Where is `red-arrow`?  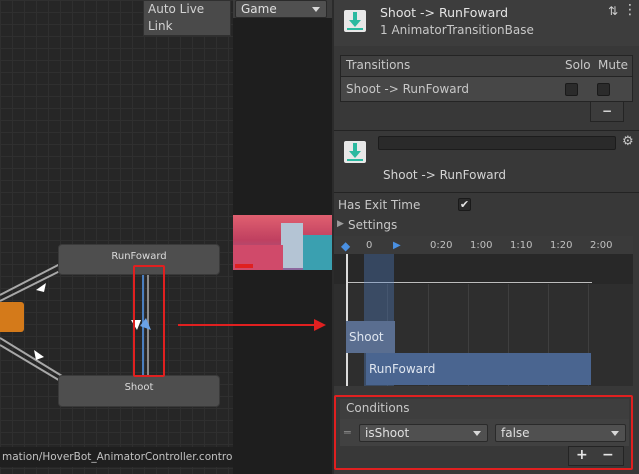 red-arrow is located at coordinates (252, 325).